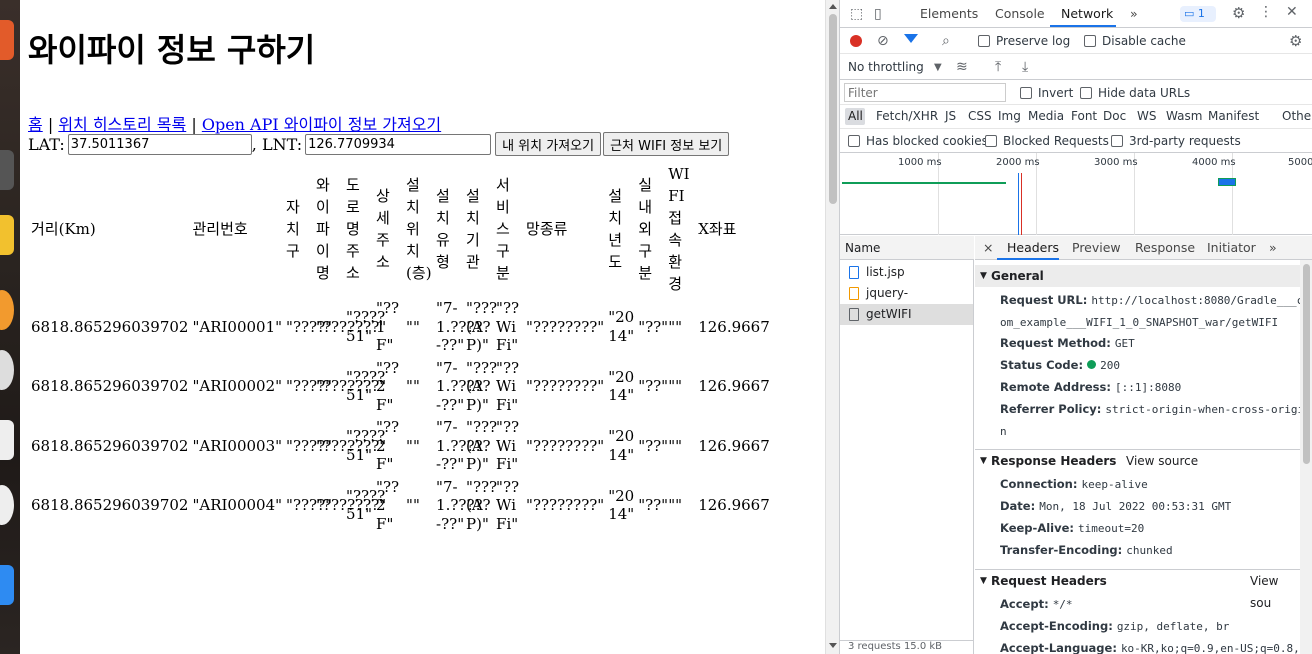  I want to click on record-icon, so click(856, 41).